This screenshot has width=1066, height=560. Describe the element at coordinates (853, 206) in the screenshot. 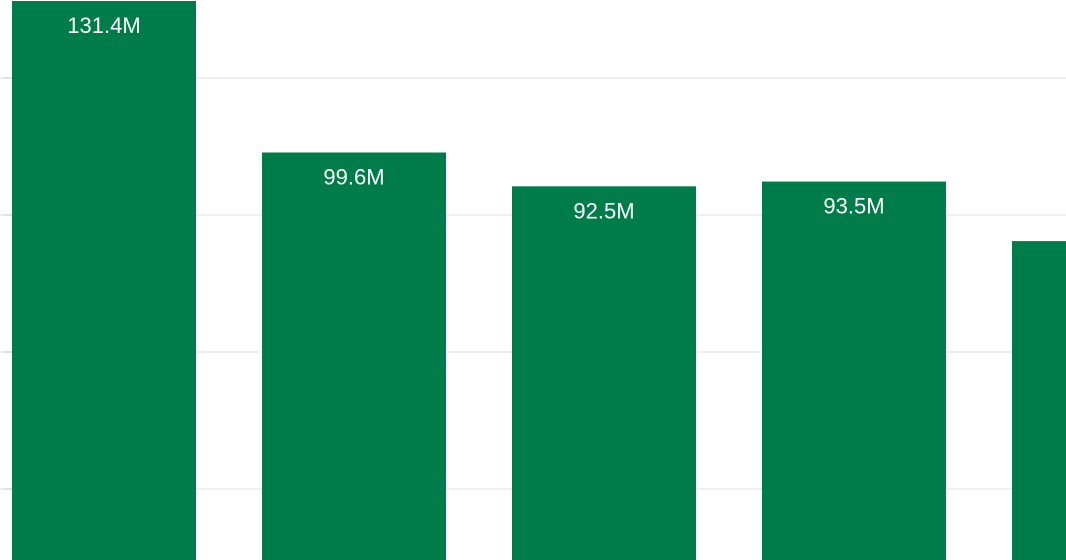

I see `bar-value-label-3: 93.5M` at that location.